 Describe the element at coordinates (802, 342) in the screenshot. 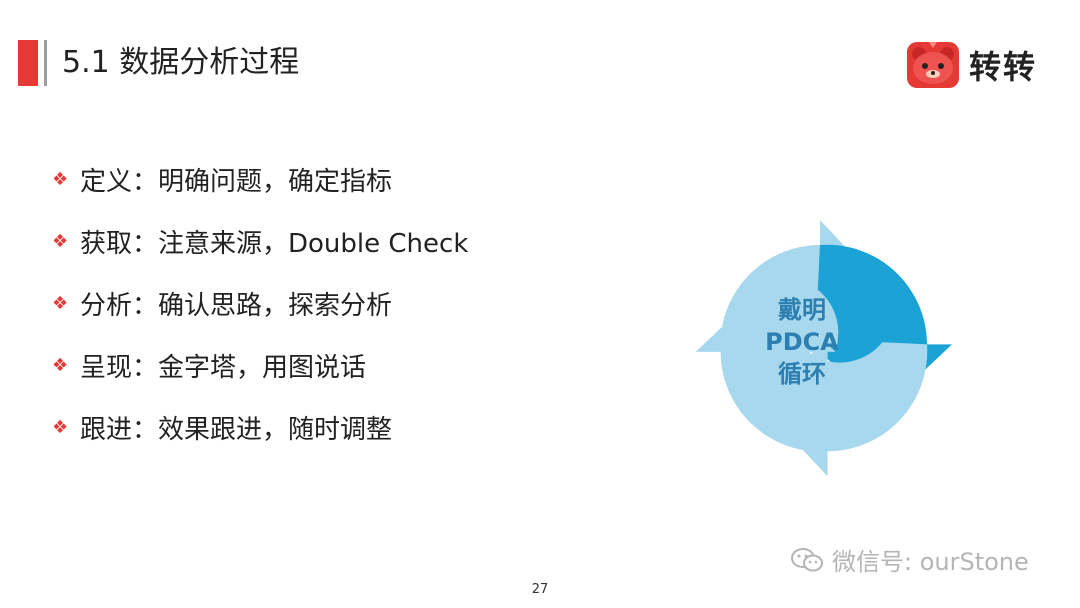

I see `center-label-line2: PDCA` at that location.